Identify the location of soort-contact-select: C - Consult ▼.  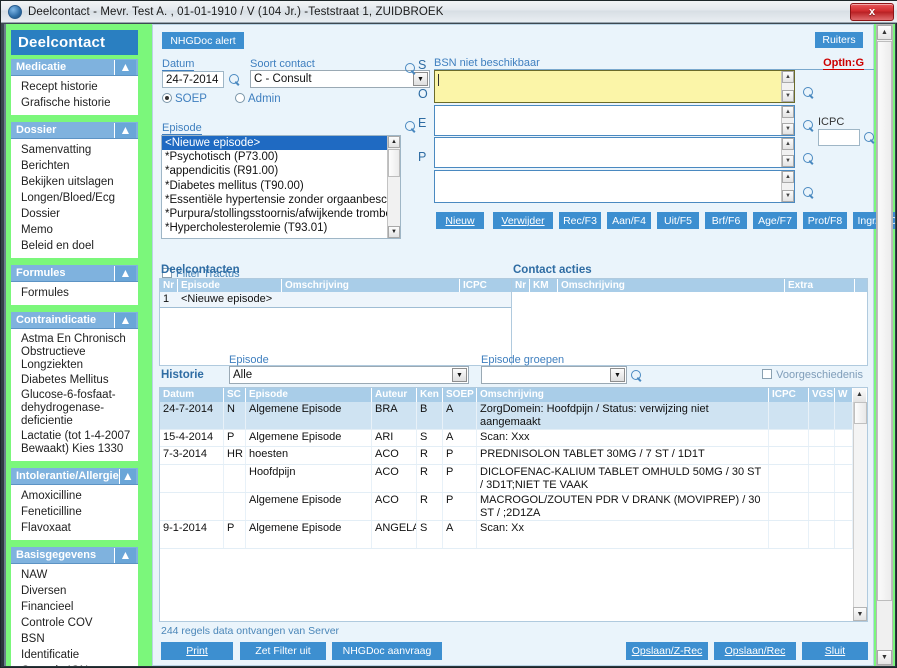
(340, 79).